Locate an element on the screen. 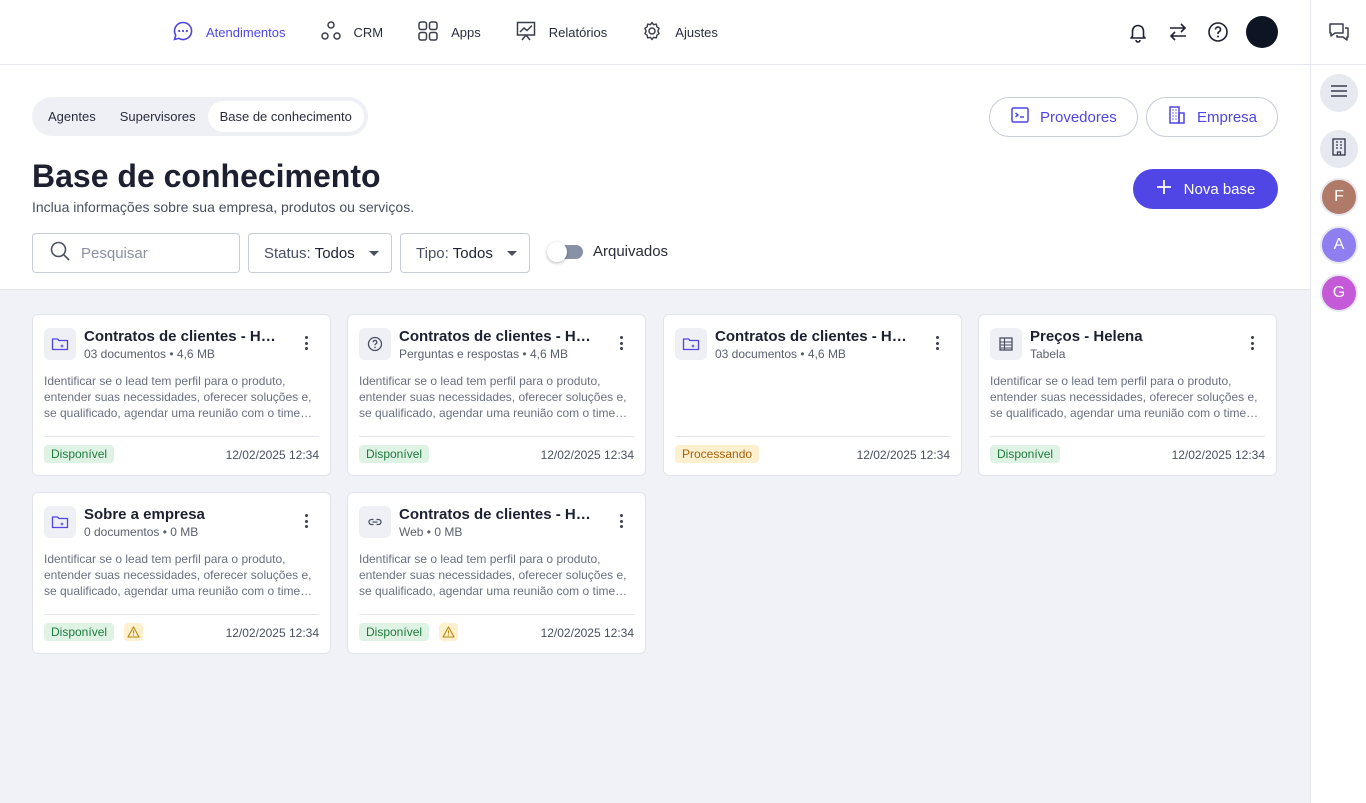  company-button: Empresa is located at coordinates (1212, 117).